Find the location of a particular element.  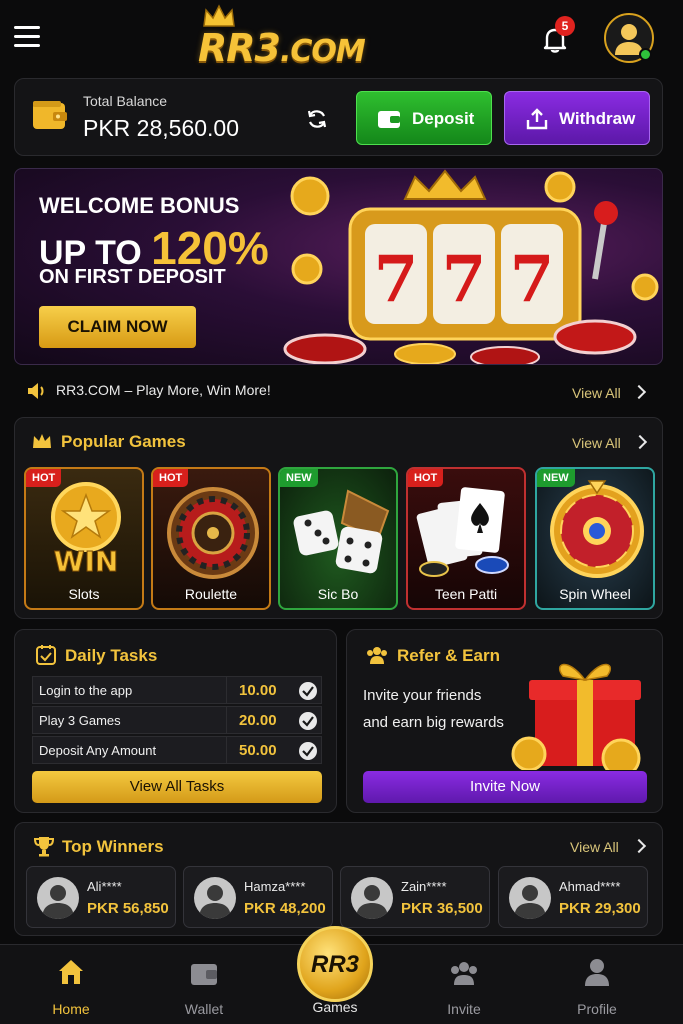

winner-amount: PKR 56,850 is located at coordinates (128, 908).